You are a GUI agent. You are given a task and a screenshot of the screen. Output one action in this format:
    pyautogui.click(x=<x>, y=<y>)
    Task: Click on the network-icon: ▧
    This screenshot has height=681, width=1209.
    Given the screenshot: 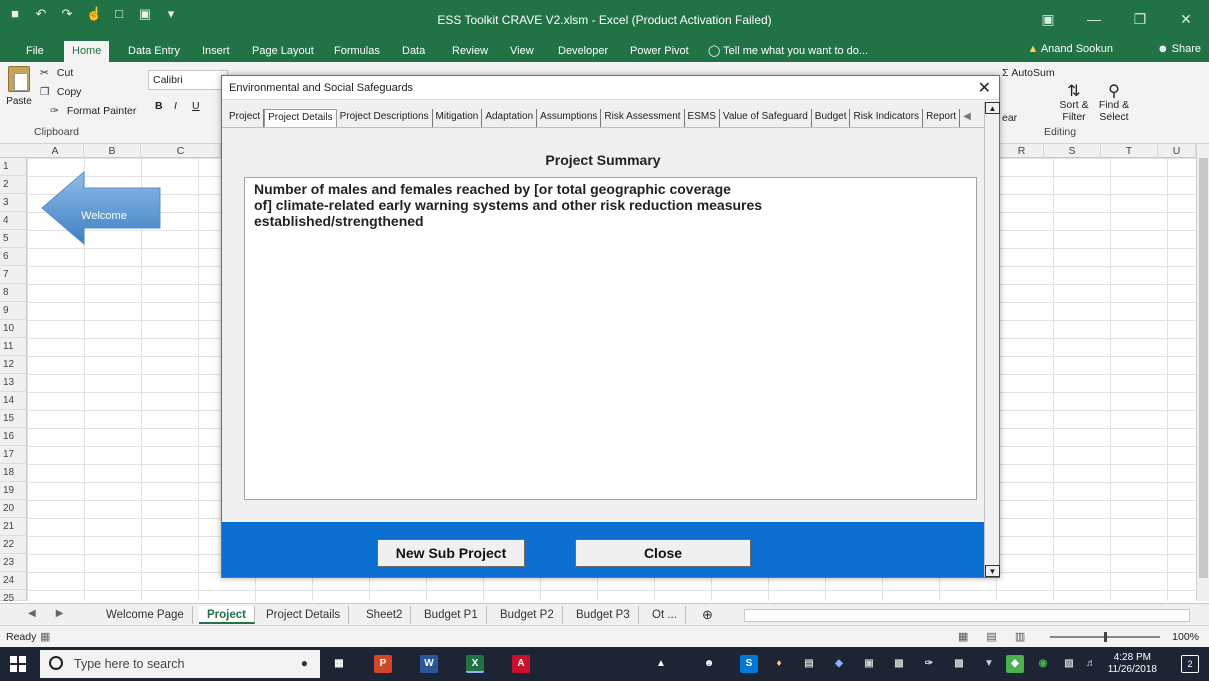 What is the action you would take?
    pyautogui.click(x=1069, y=664)
    